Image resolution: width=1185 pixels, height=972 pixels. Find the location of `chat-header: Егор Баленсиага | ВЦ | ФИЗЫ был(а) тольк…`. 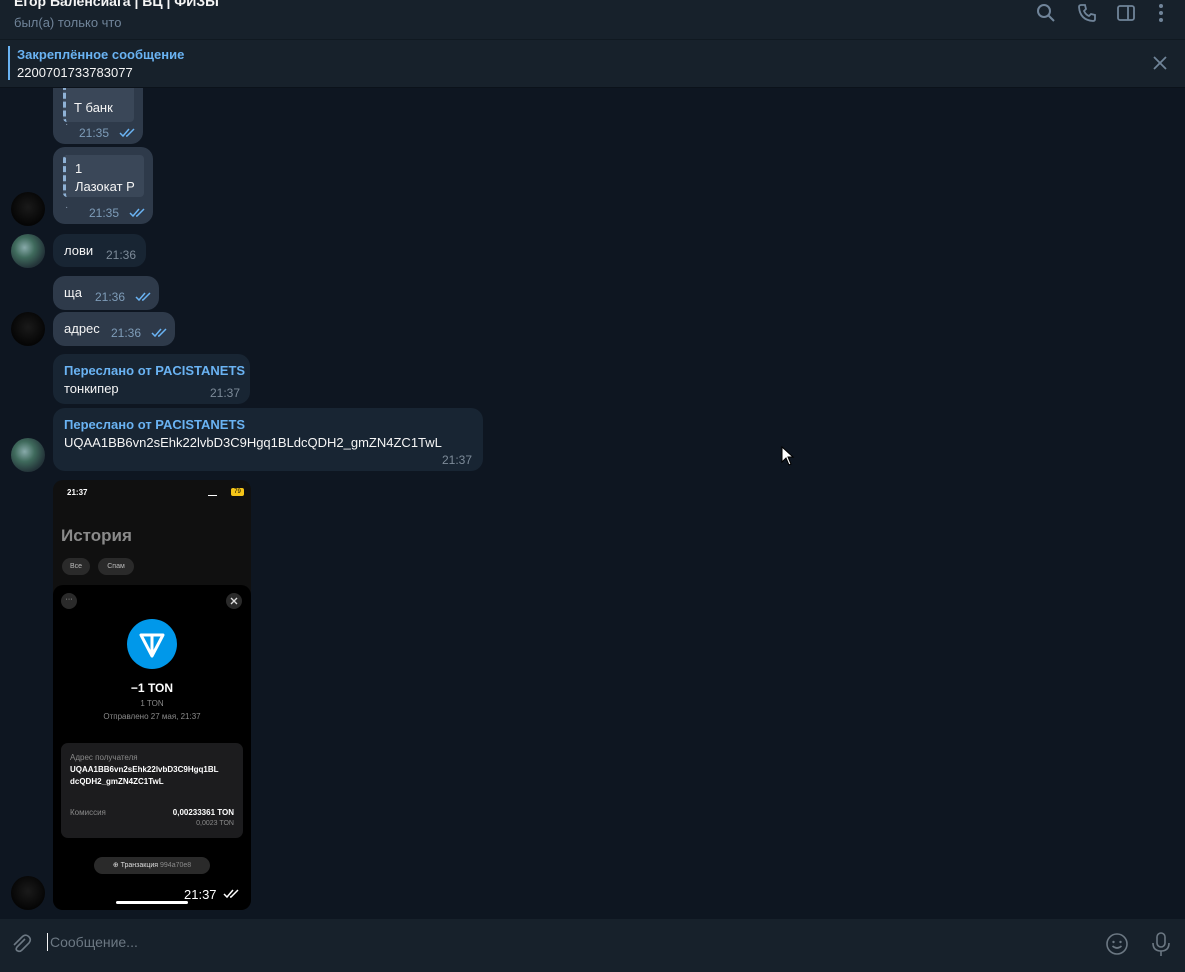

chat-header: Егор Баленсиага | ВЦ | ФИЗЫ был(а) тольк… is located at coordinates (592, 20).